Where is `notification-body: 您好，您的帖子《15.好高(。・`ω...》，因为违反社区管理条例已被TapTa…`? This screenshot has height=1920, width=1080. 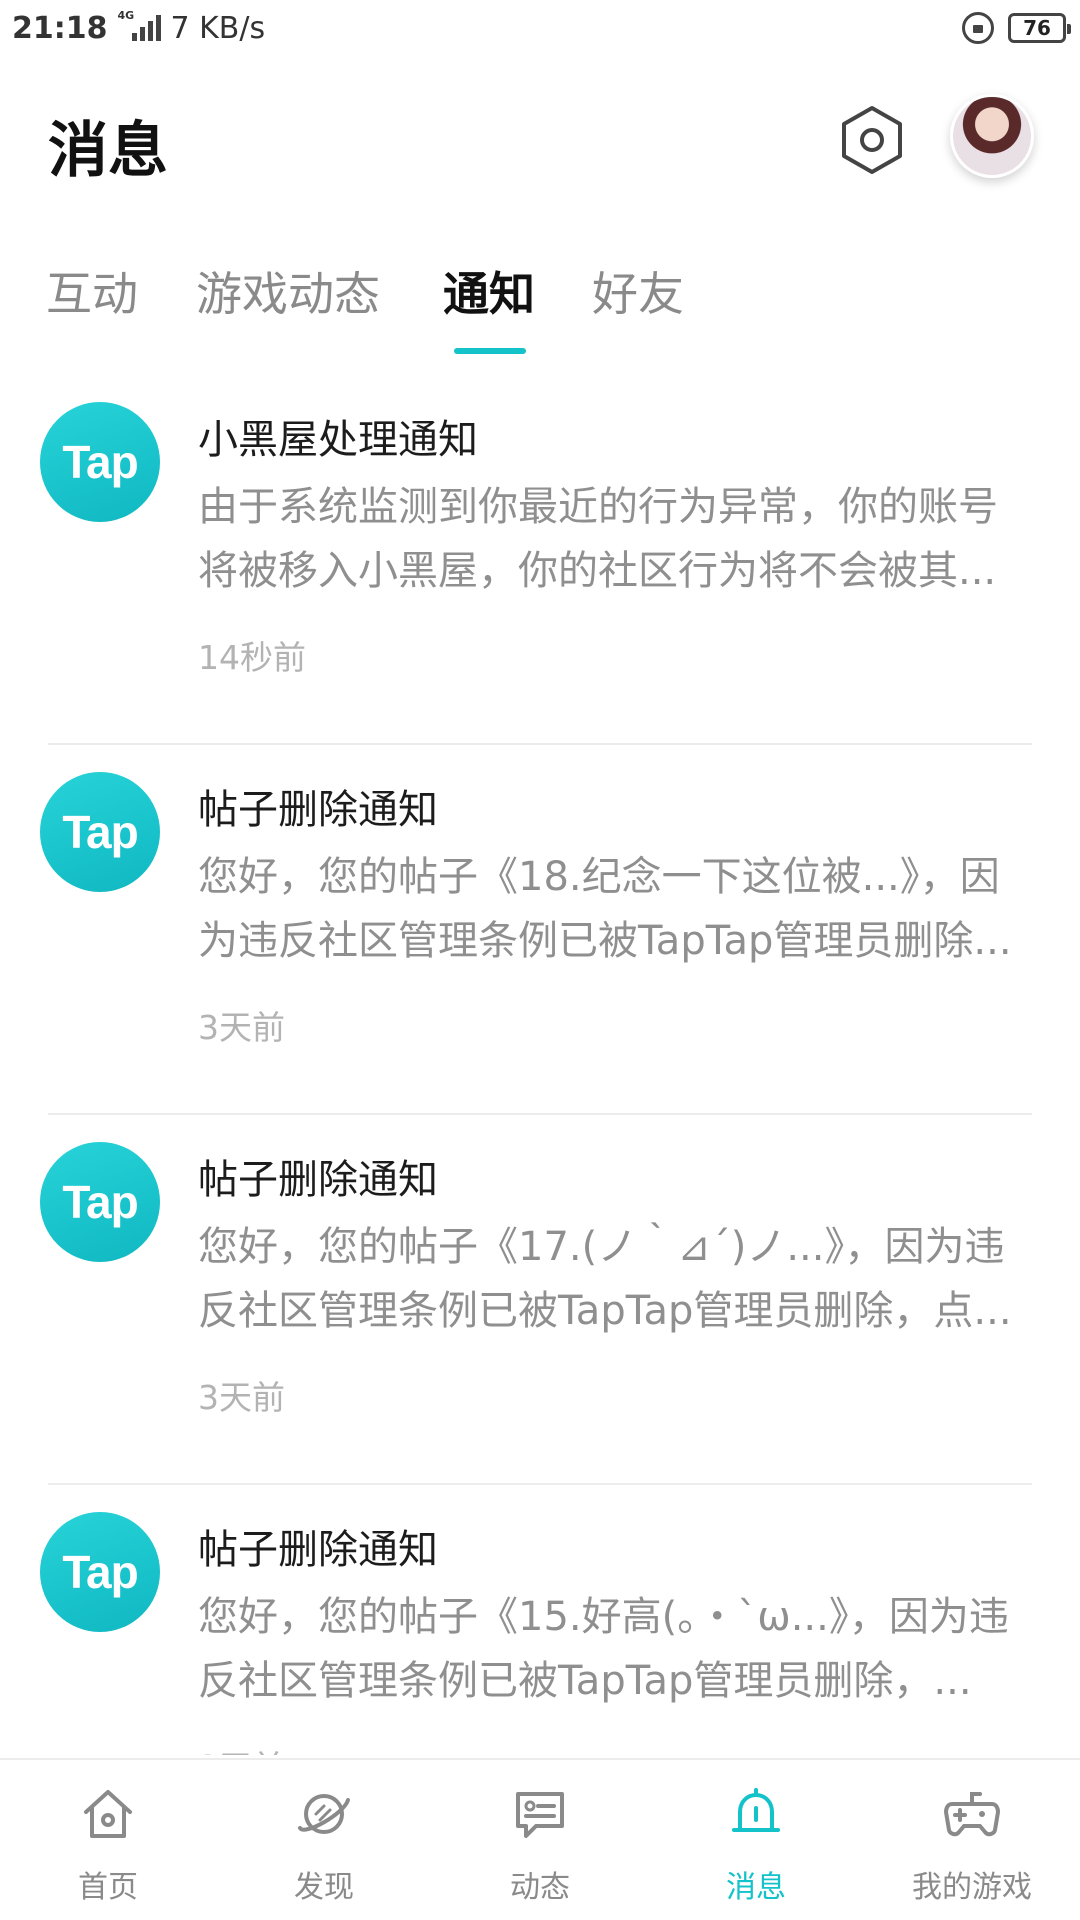
notification-body: 您好，您的帖子《15.好高(。・`ω...》，因为违反社区管理条例已被TapTa… is located at coordinates (603, 1649).